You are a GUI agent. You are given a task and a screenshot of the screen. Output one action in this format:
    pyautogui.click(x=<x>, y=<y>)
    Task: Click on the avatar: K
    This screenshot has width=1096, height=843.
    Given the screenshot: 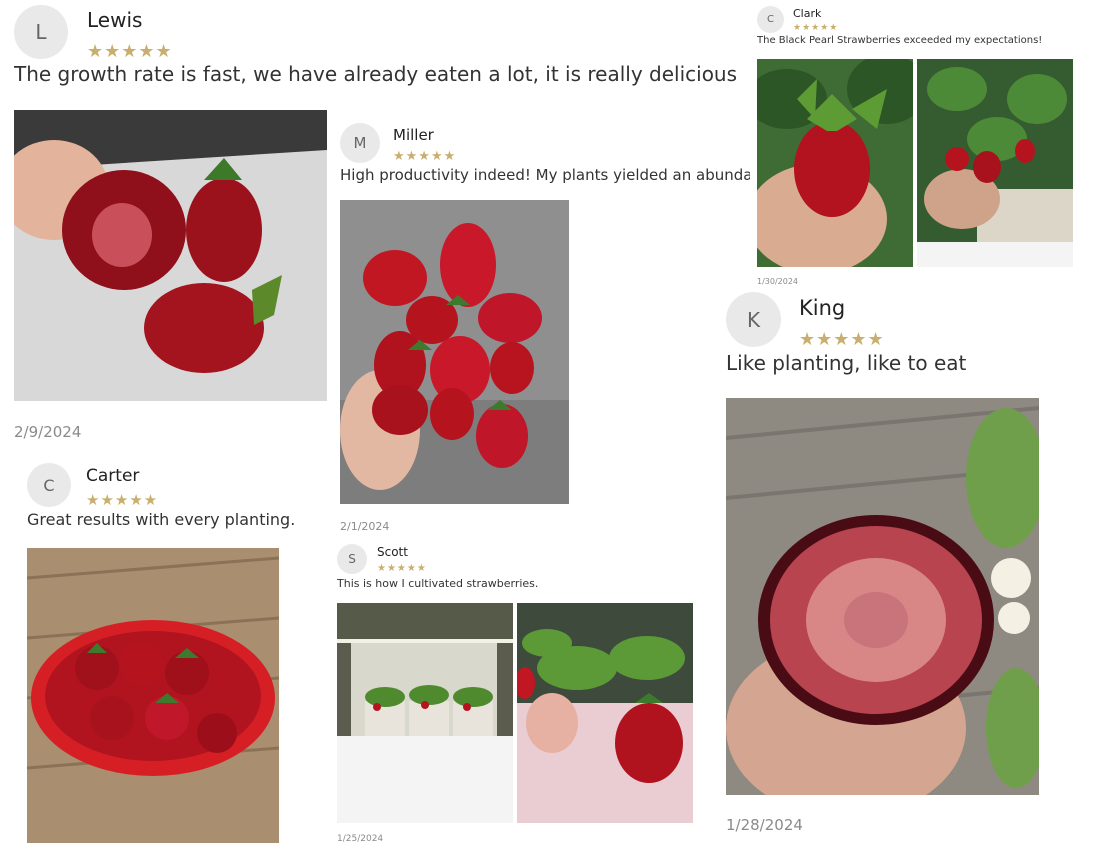 What is the action you would take?
    pyautogui.click(x=753, y=319)
    